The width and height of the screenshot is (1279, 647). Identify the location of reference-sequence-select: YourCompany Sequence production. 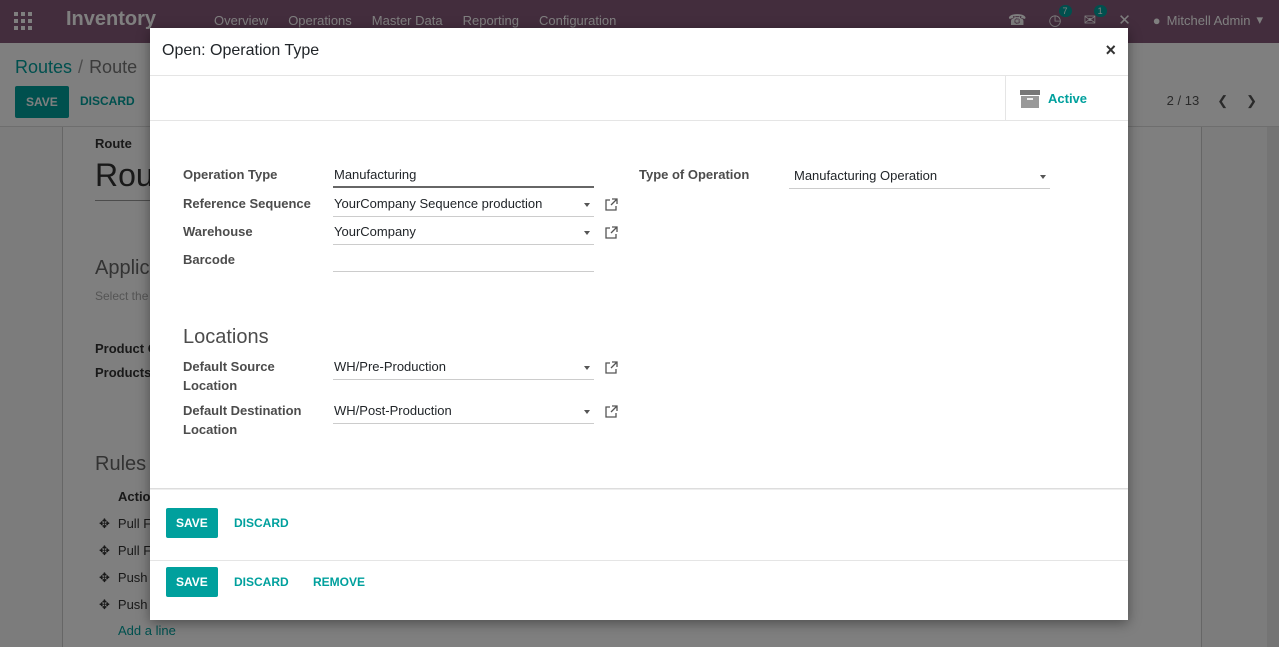
(463, 205).